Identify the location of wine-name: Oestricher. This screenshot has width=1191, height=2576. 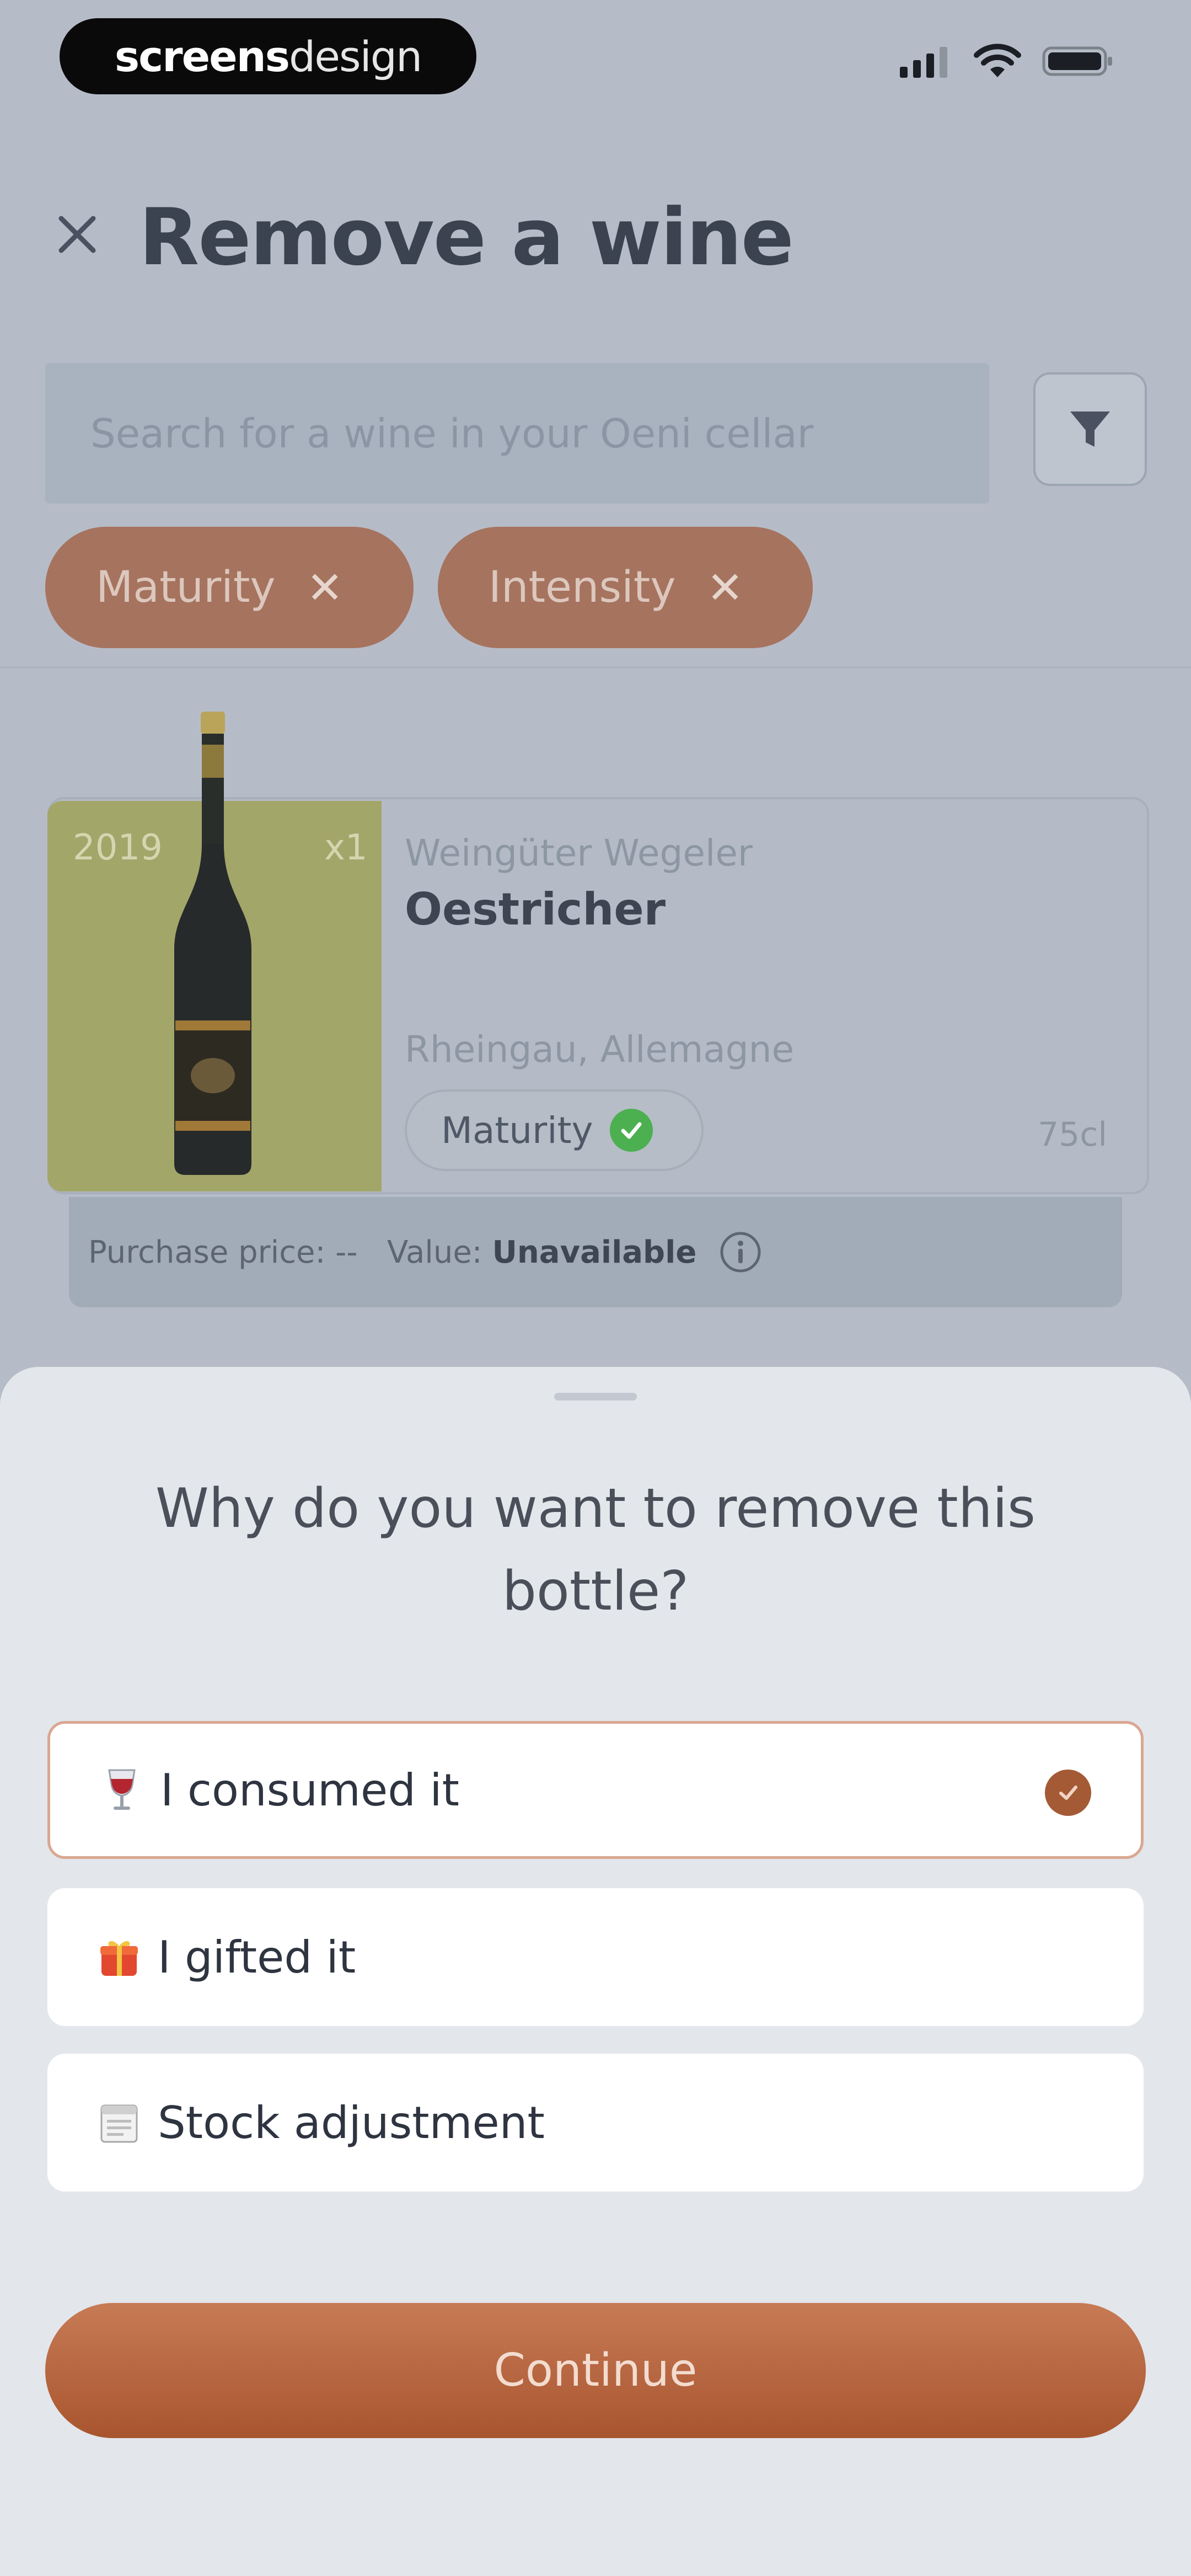
(535, 909).